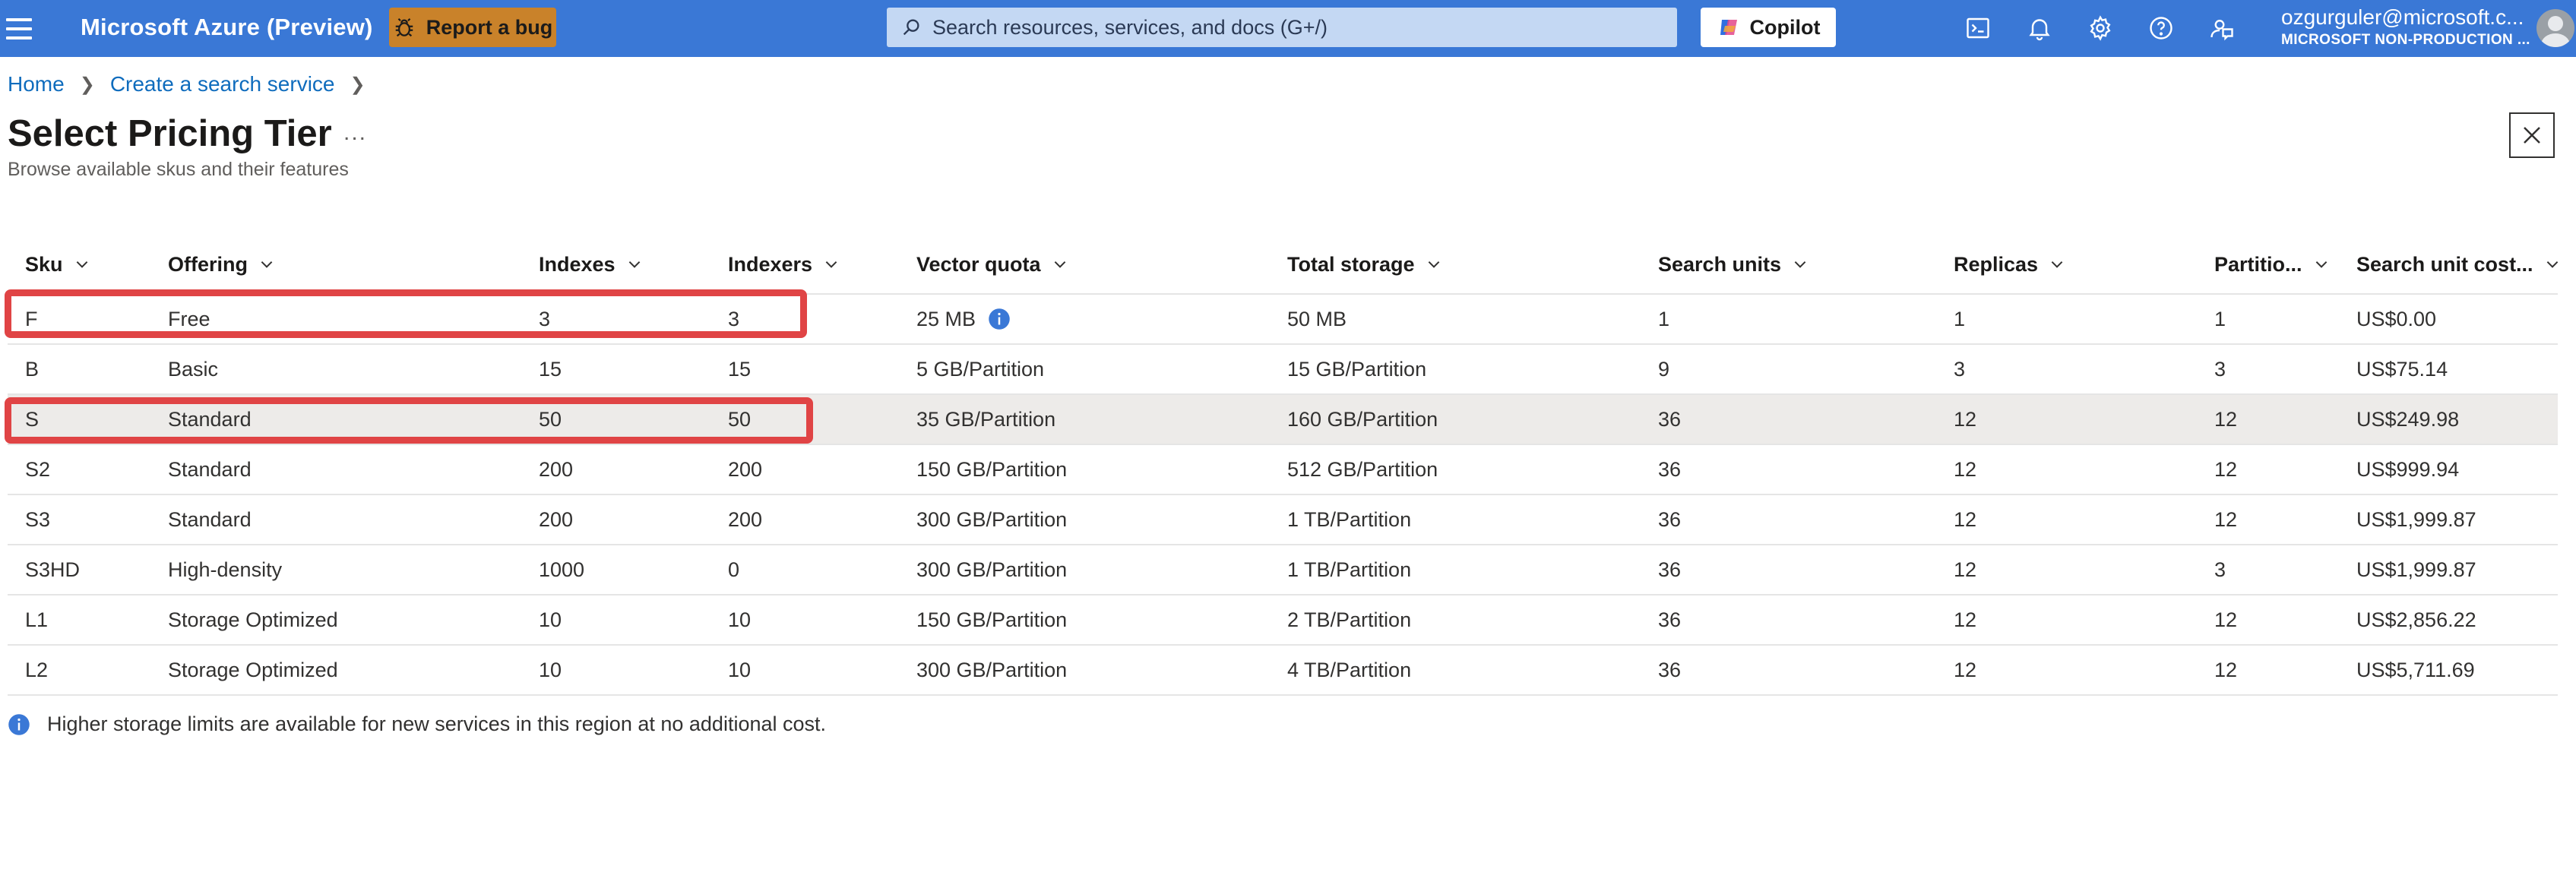 The height and width of the screenshot is (872, 2576). Describe the element at coordinates (2532, 135) in the screenshot. I see `close-button` at that location.